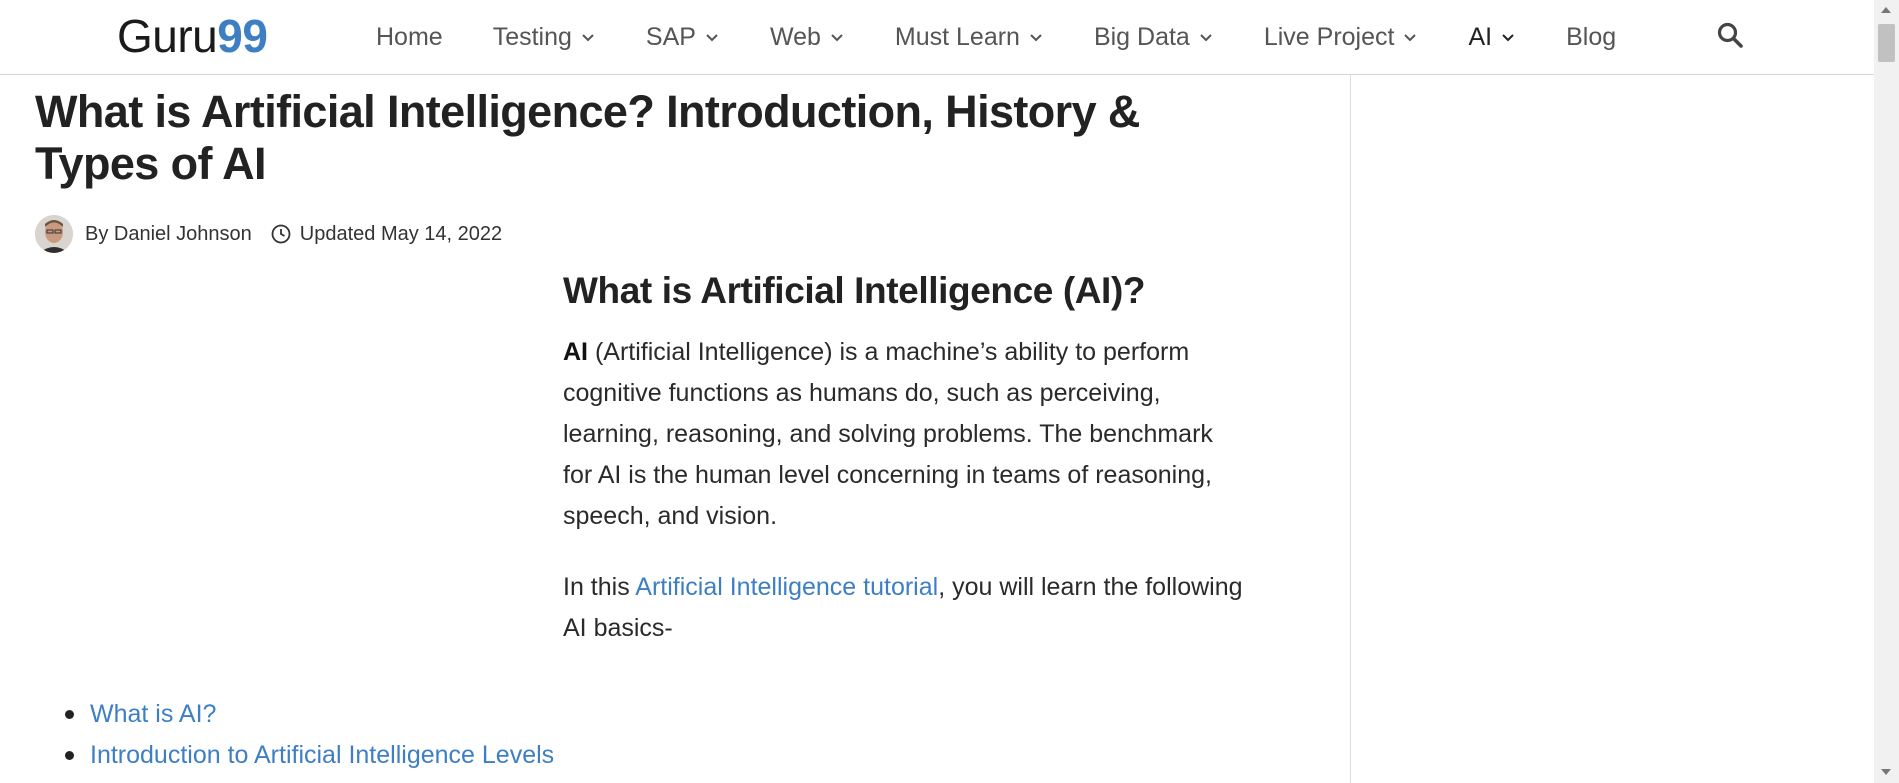  Describe the element at coordinates (153, 714) in the screenshot. I see `toc-link-what-is-ai: What is AI?` at that location.